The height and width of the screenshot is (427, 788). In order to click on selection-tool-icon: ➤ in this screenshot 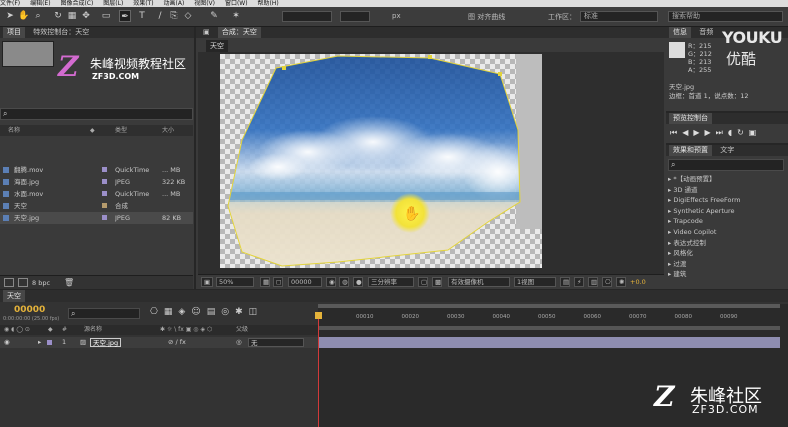, I will do `click(10, 16)`.